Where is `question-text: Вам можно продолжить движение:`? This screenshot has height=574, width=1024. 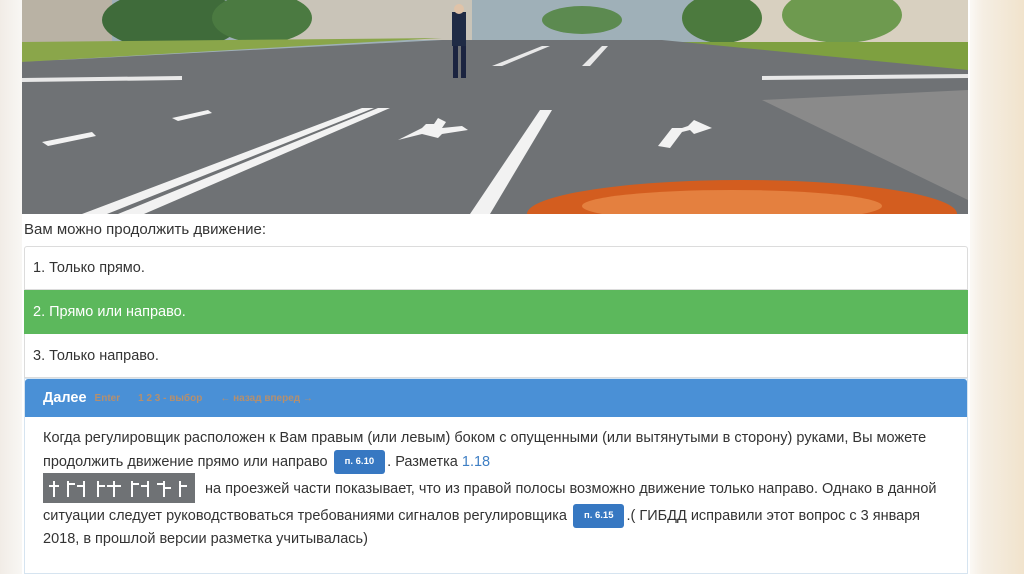
question-text: Вам можно продолжить движение: is located at coordinates (145, 229).